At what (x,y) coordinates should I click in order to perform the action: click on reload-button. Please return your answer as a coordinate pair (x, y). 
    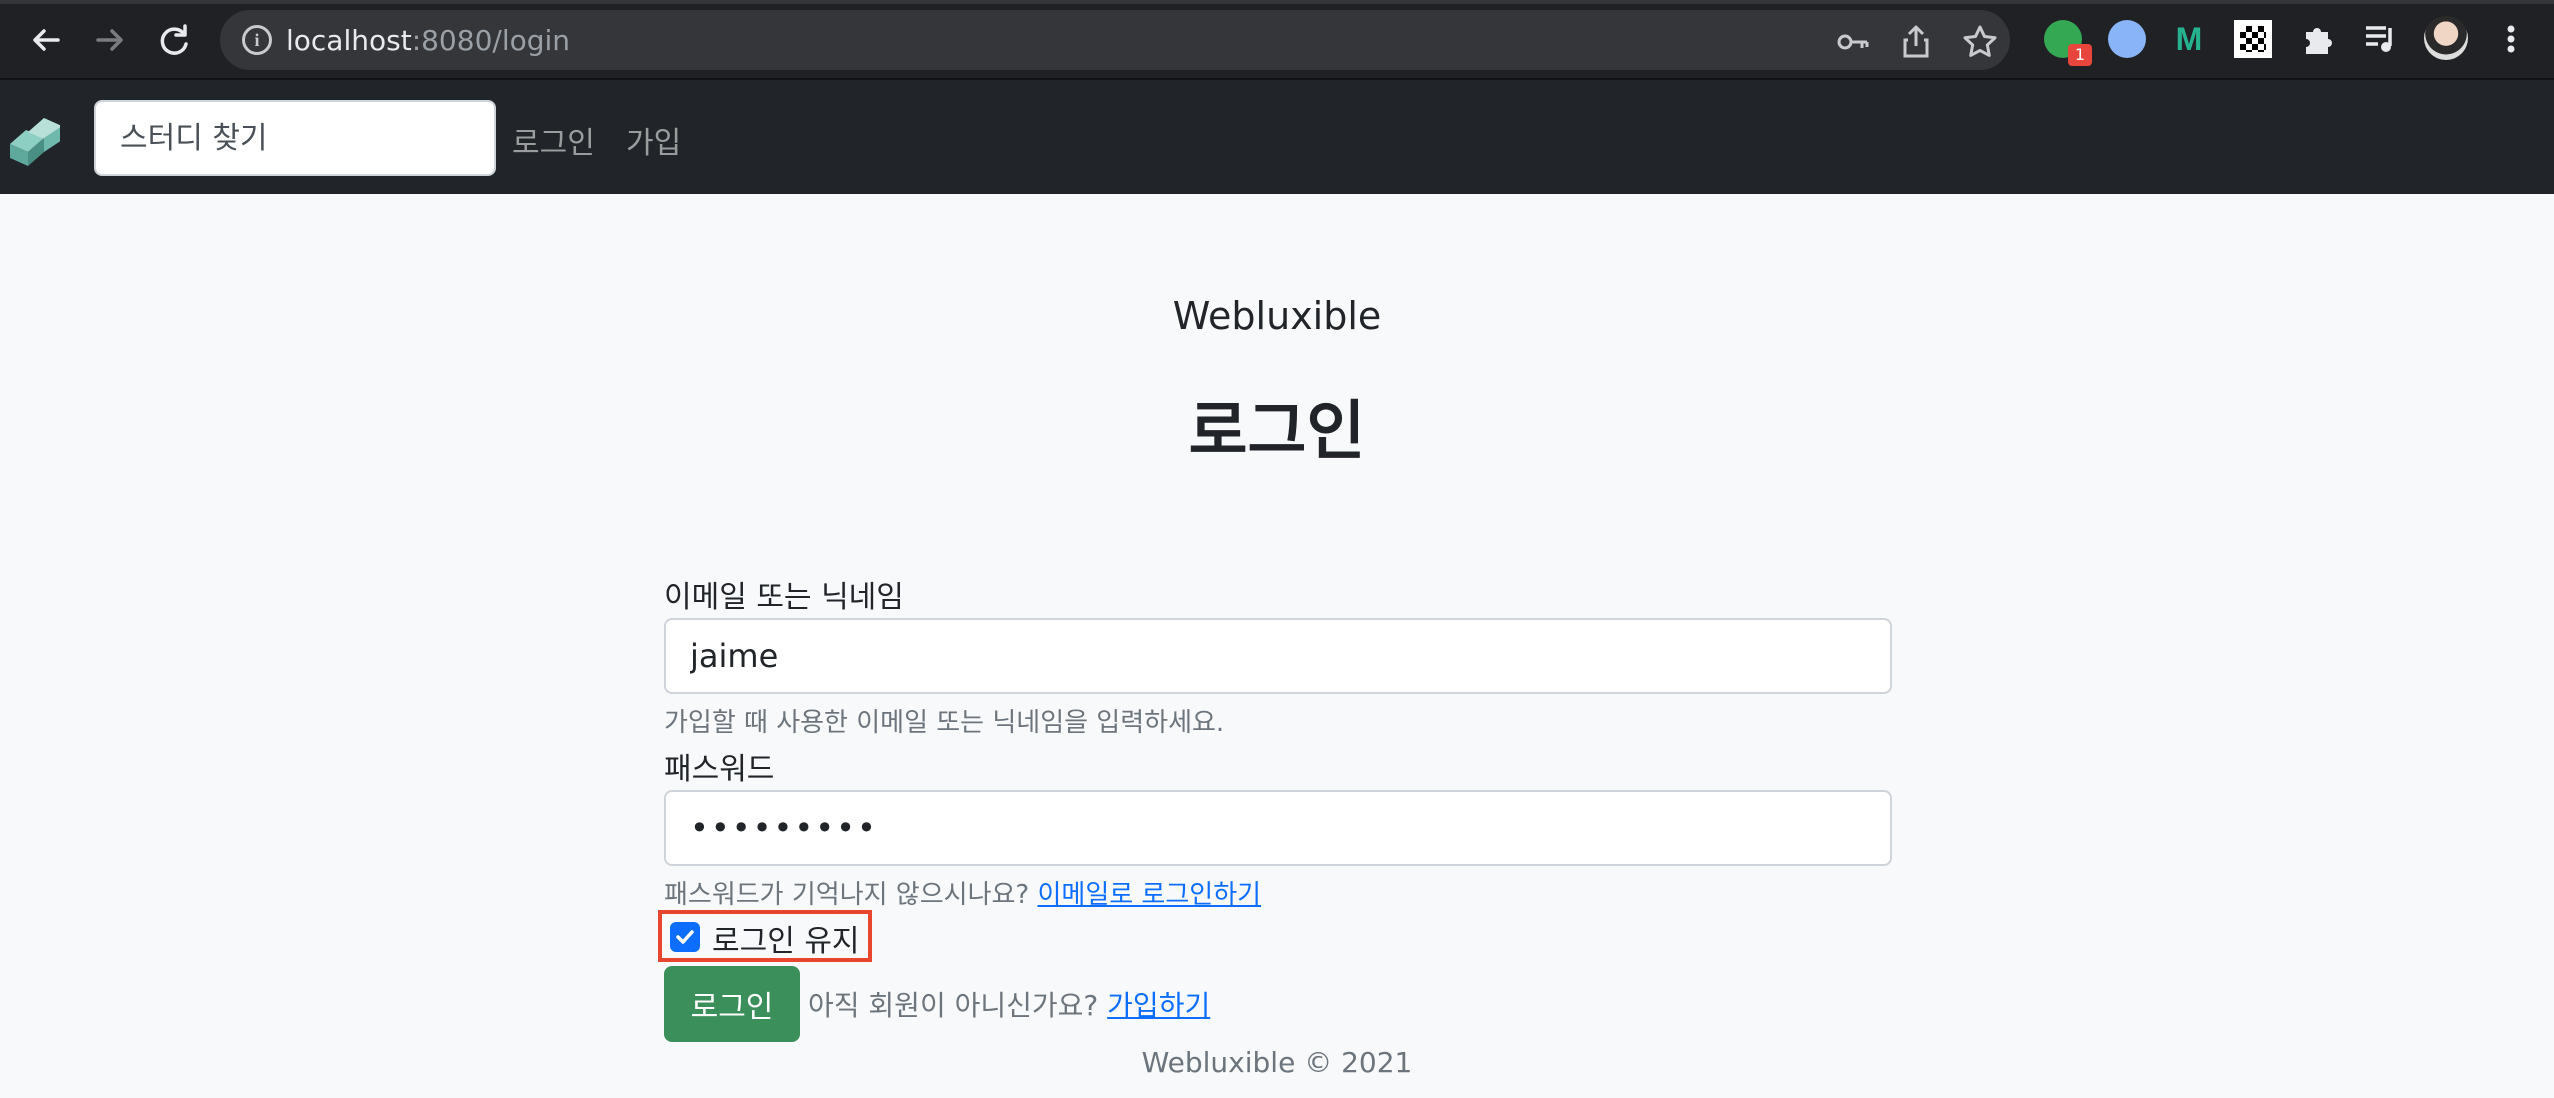
    Looking at the image, I should click on (174, 40).